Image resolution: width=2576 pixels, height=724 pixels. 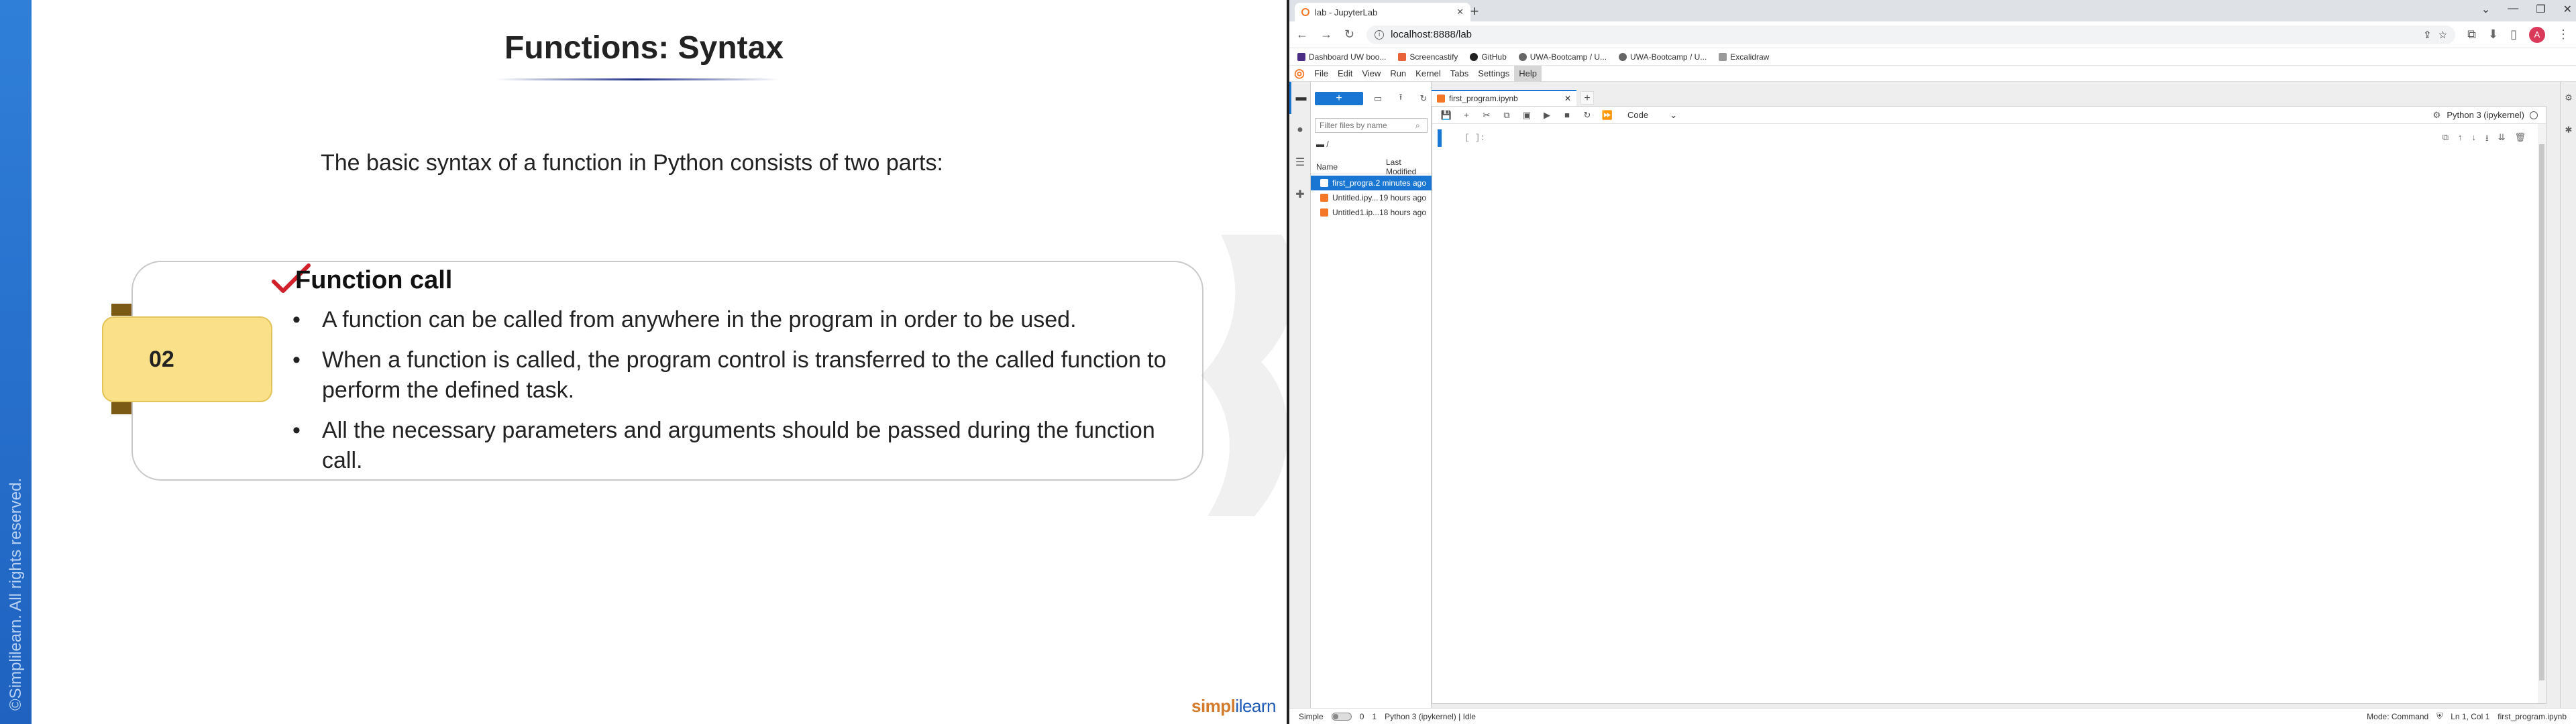 What do you see at coordinates (2471, 34) in the screenshot?
I see `extensions-icon: ⧉` at bounding box center [2471, 34].